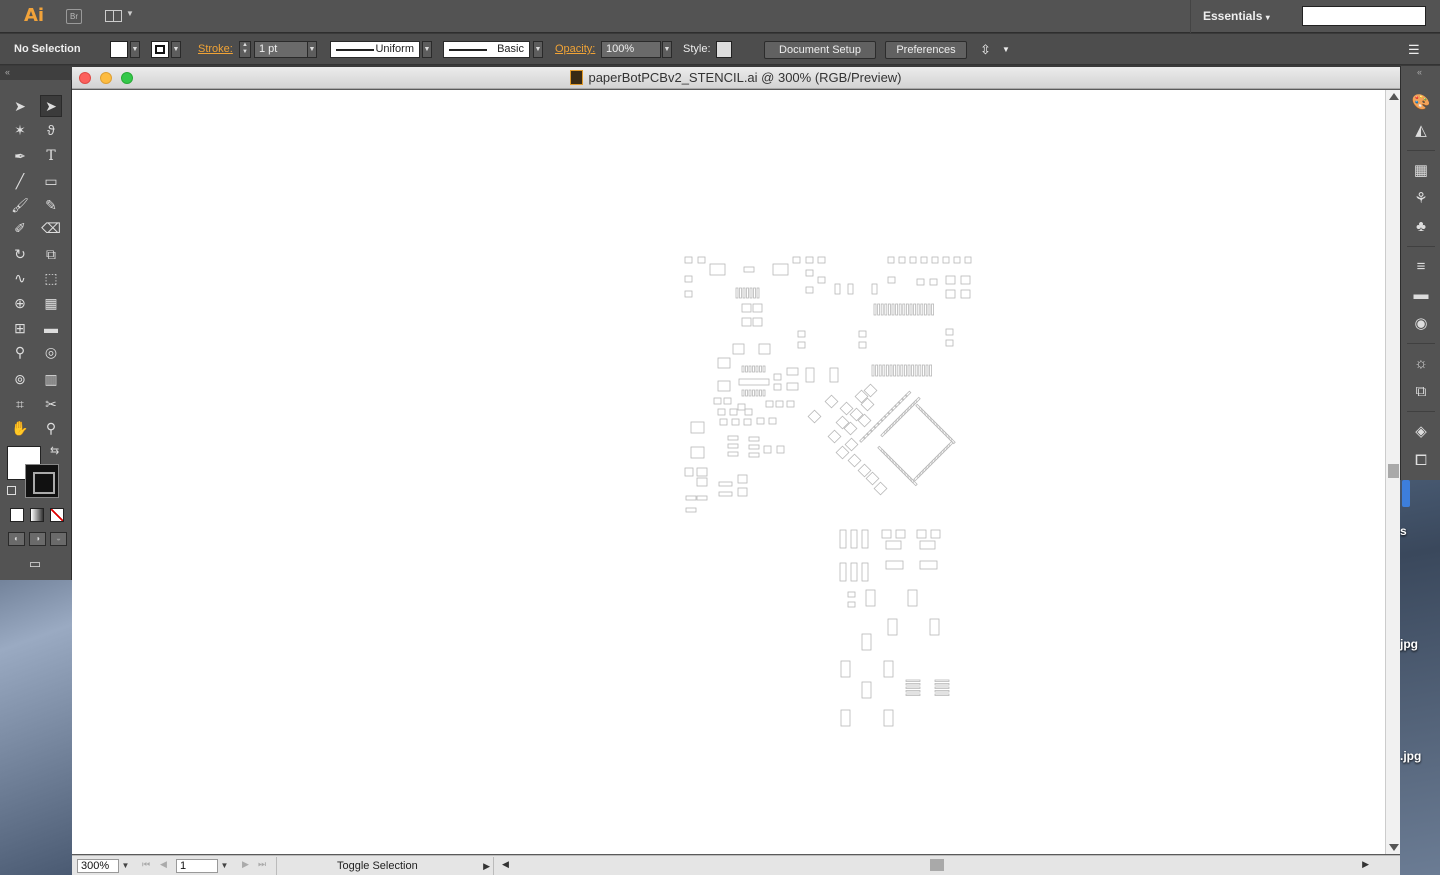 The image size is (1440, 875). Describe the element at coordinates (51, 303) in the screenshot. I see `perspective-grid-tool-icon: ▦` at that location.